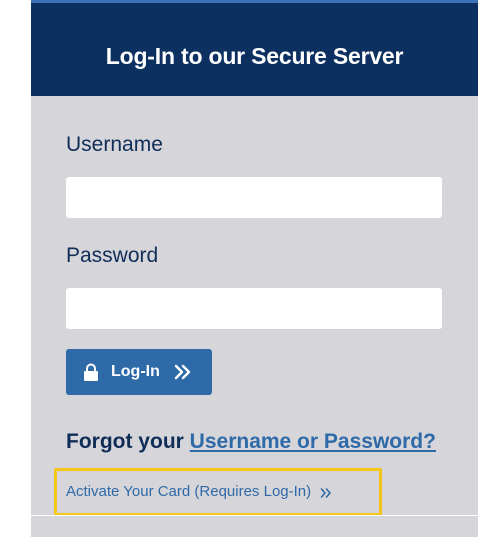  What do you see at coordinates (254, 197) in the screenshot?
I see `username-input` at bounding box center [254, 197].